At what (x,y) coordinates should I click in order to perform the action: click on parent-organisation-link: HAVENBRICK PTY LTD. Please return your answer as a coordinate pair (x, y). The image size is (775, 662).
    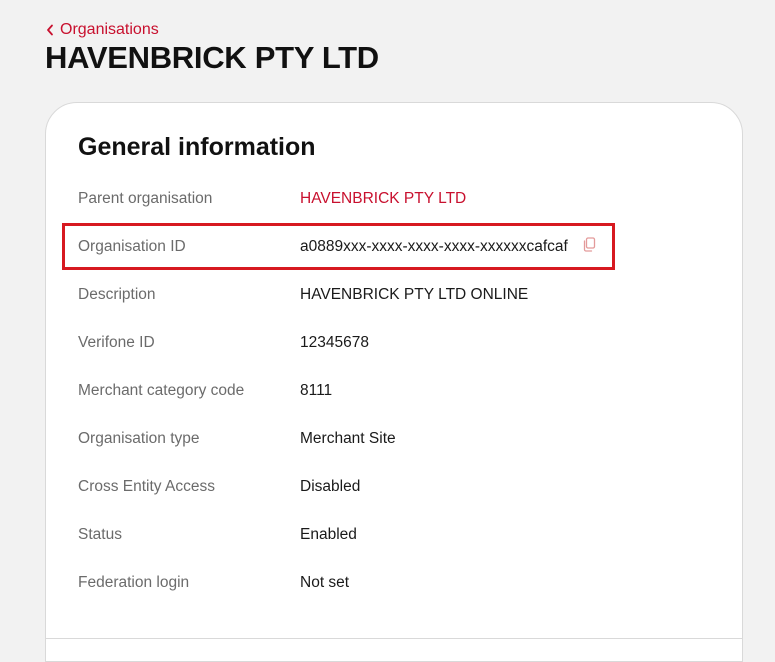
    Looking at the image, I should click on (383, 199).